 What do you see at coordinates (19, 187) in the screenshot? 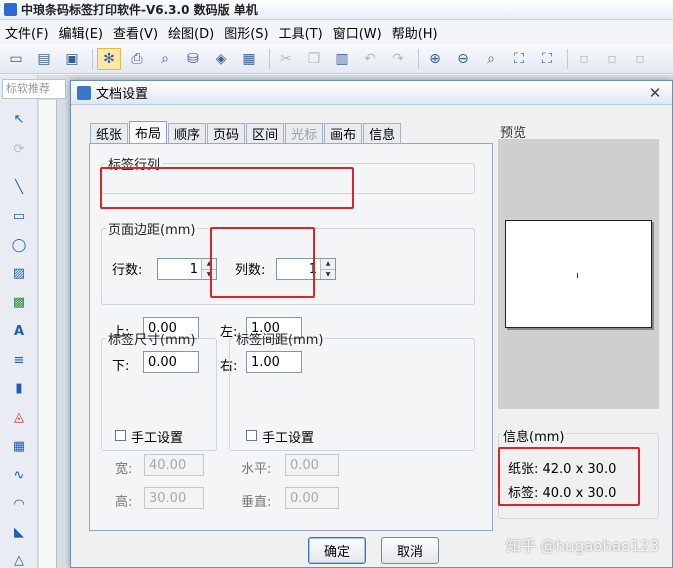
I see `line-tool-icon: ╲` at bounding box center [19, 187].